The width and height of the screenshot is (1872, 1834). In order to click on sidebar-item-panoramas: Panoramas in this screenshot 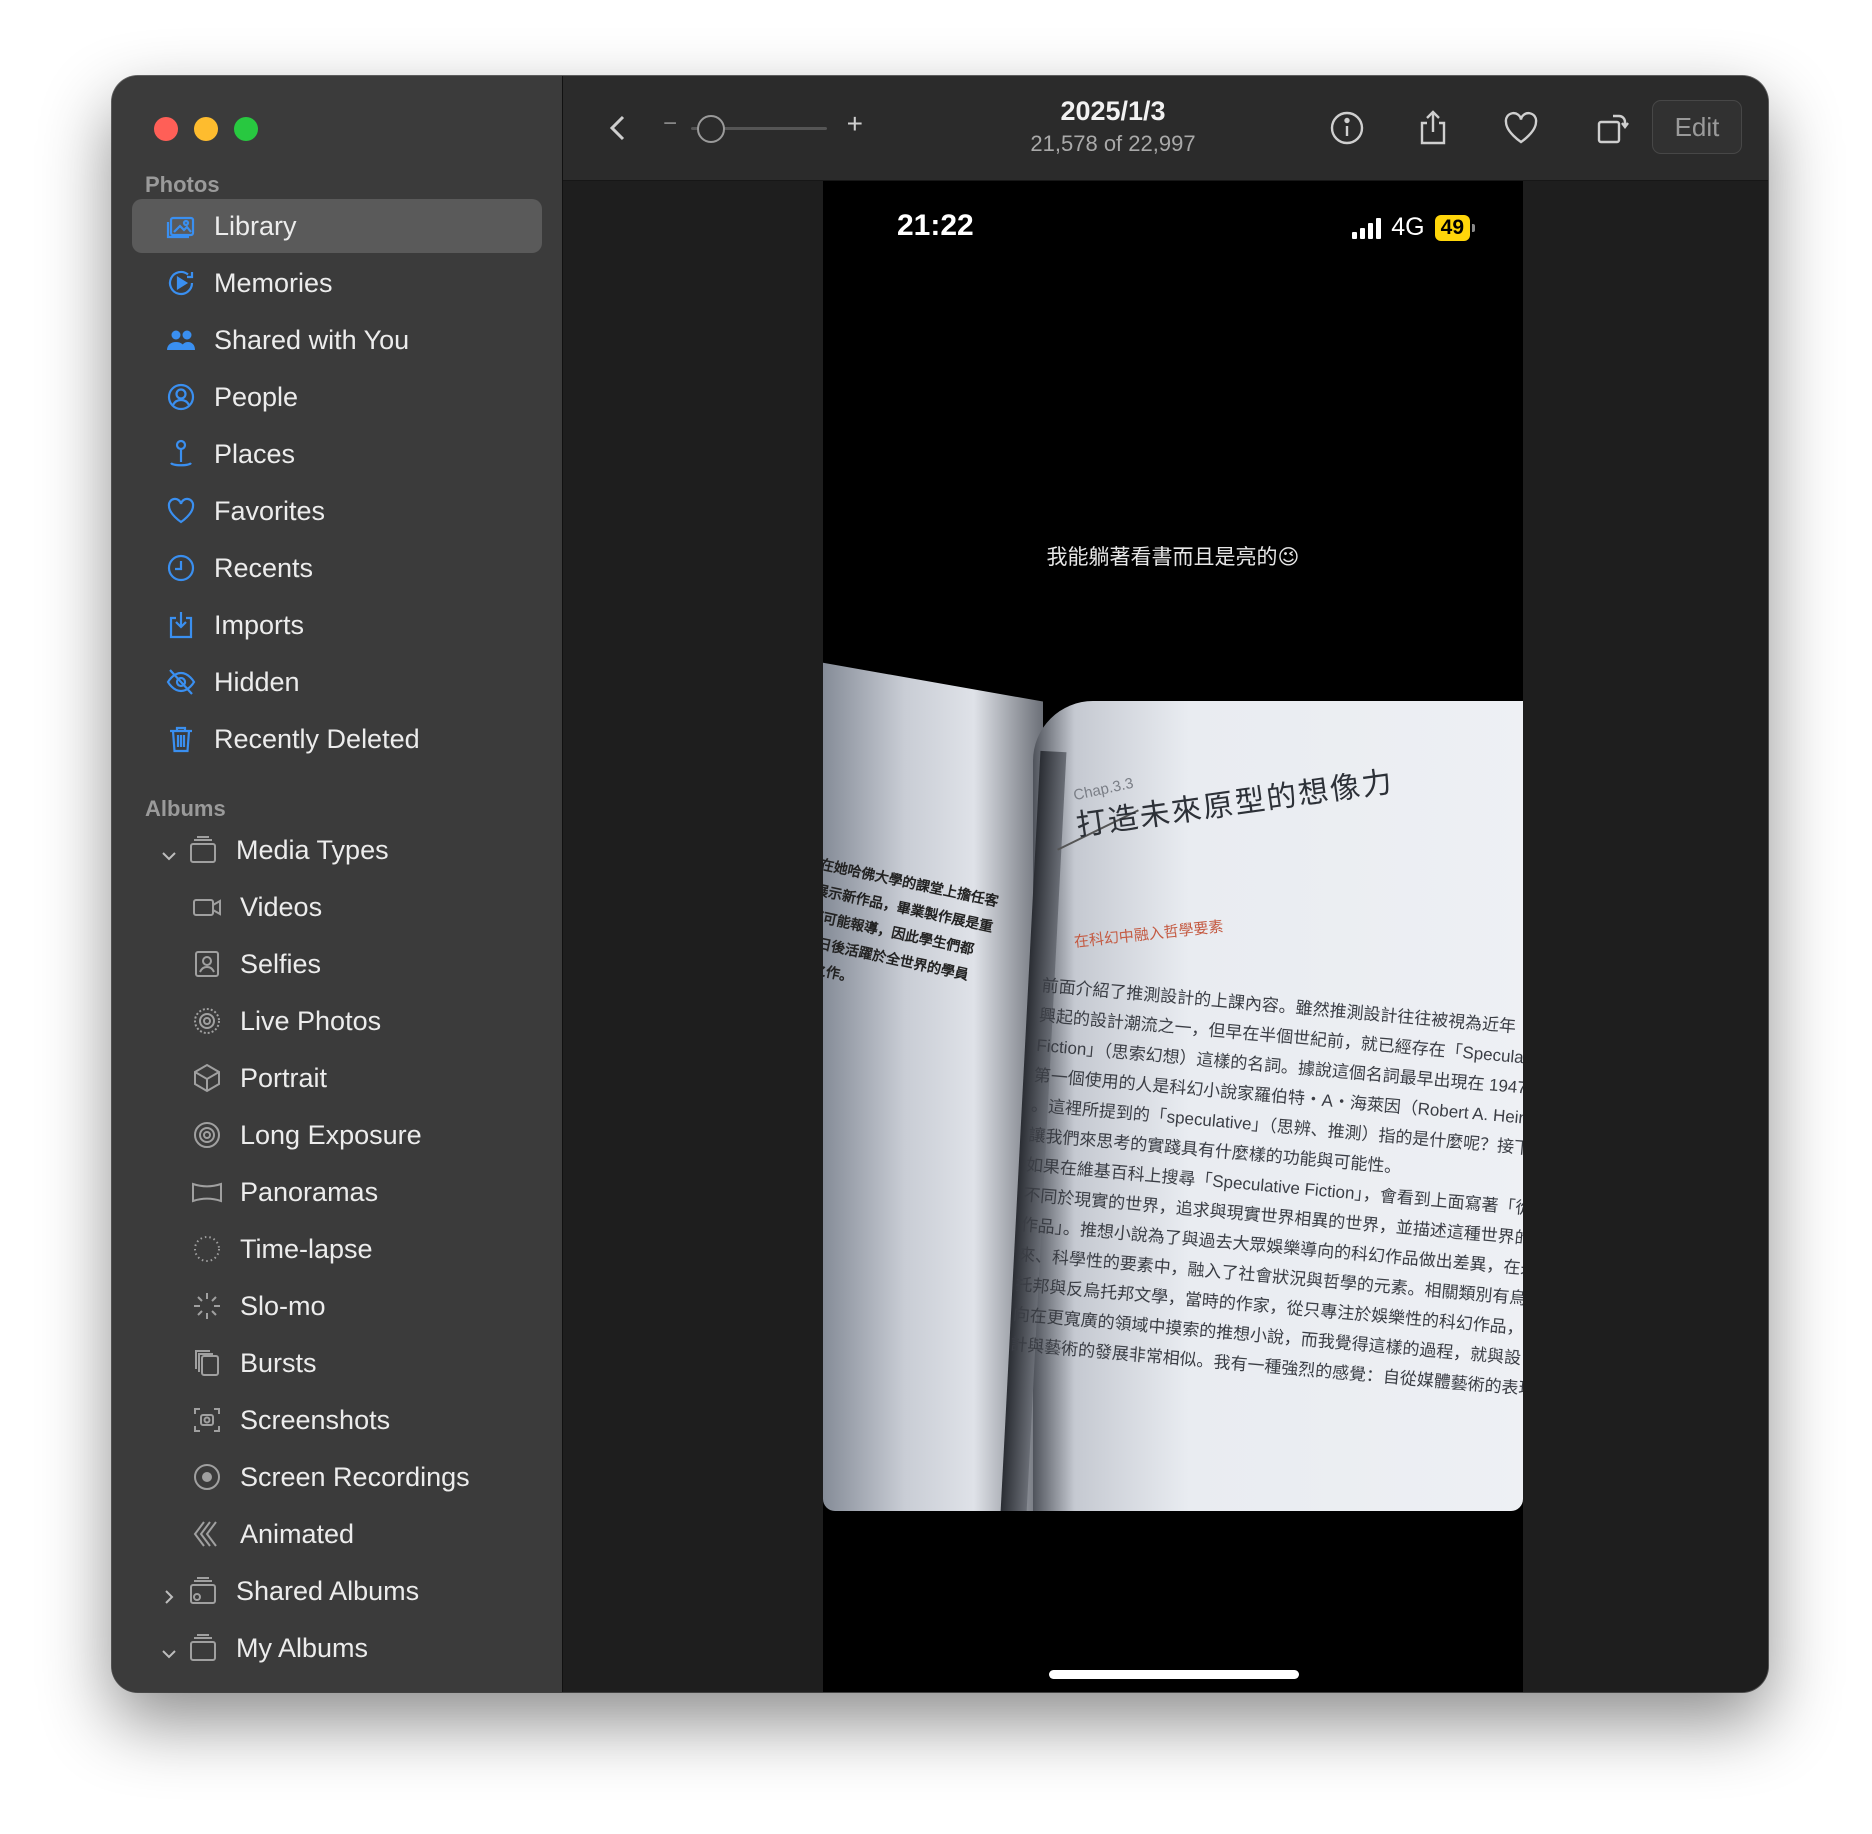, I will do `click(337, 1192)`.